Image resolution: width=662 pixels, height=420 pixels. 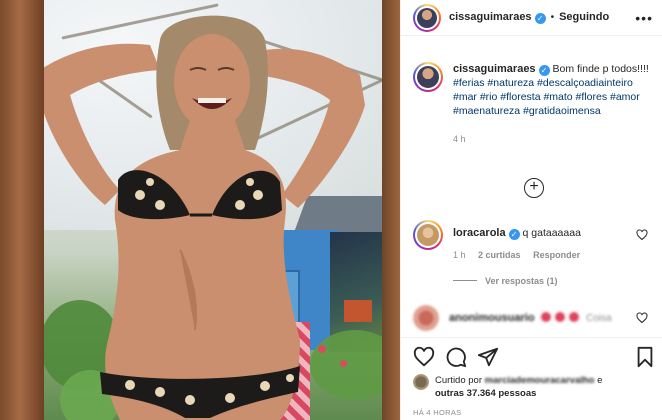 I want to click on replies-line, so click(x=465, y=280).